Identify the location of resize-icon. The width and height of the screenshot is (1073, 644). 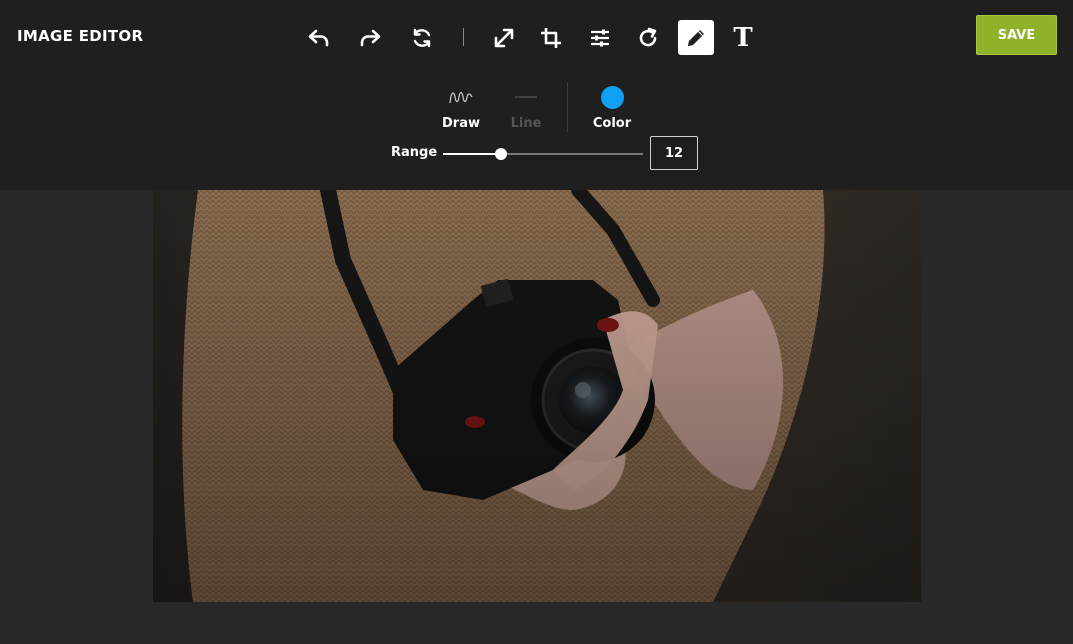
(504, 37).